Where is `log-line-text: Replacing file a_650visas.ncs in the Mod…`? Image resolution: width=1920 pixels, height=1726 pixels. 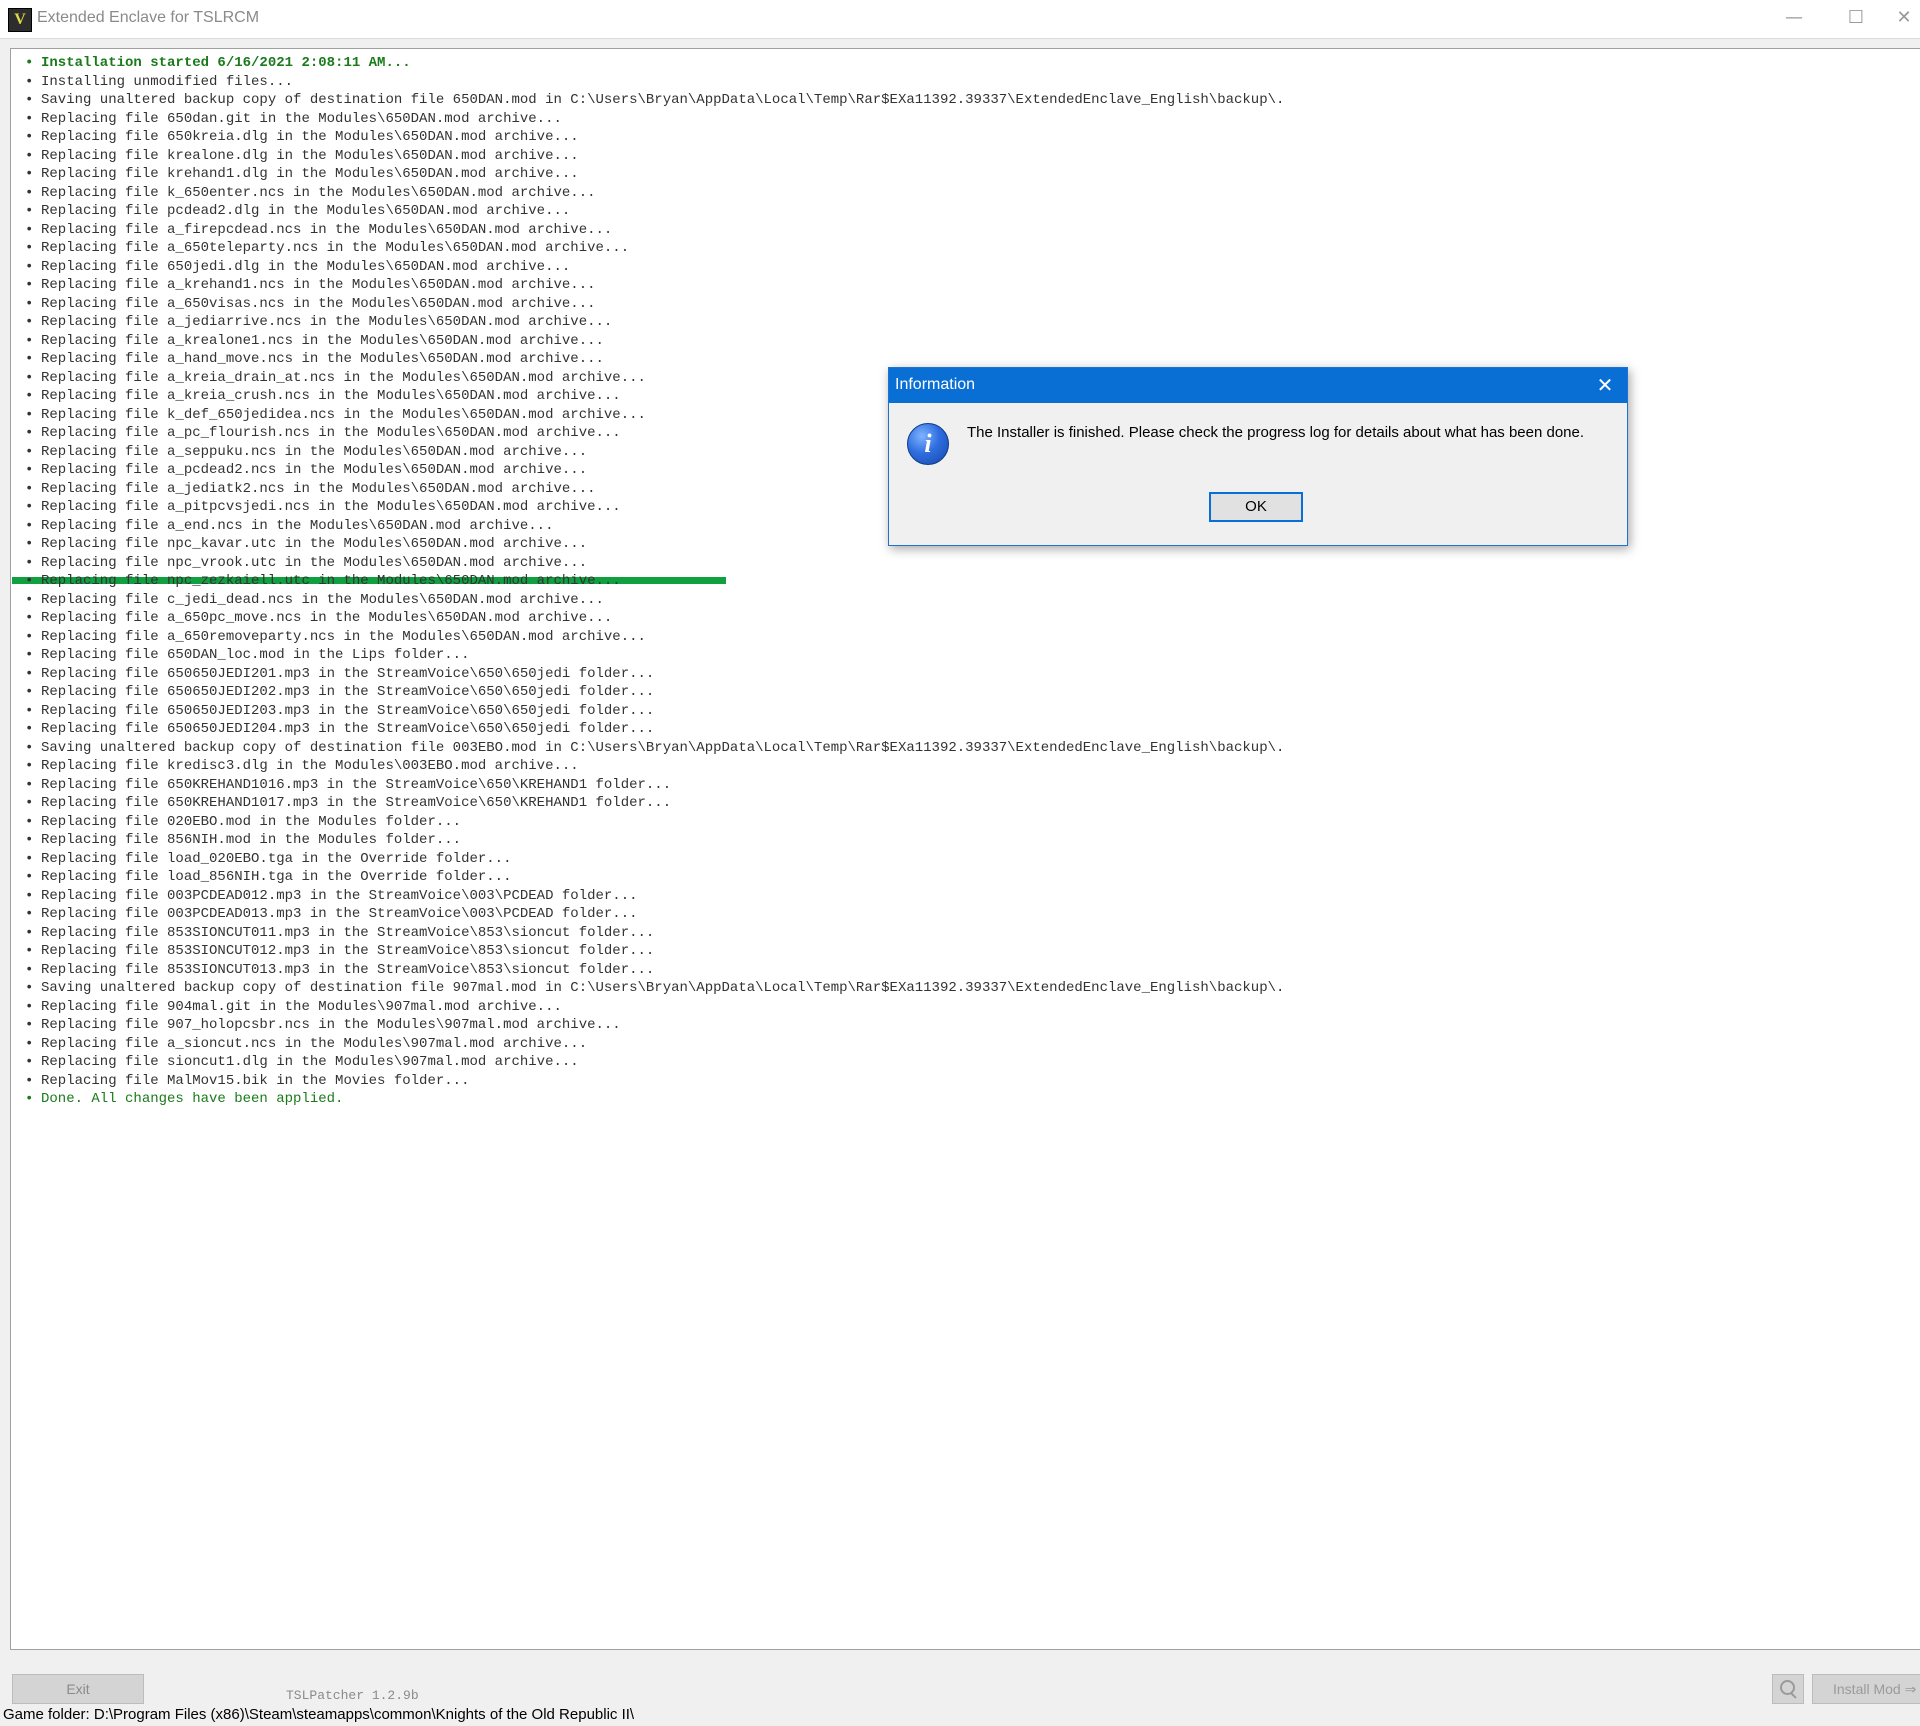 log-line-text: Replacing file a_650visas.ncs in the Mod… is located at coordinates (318, 303).